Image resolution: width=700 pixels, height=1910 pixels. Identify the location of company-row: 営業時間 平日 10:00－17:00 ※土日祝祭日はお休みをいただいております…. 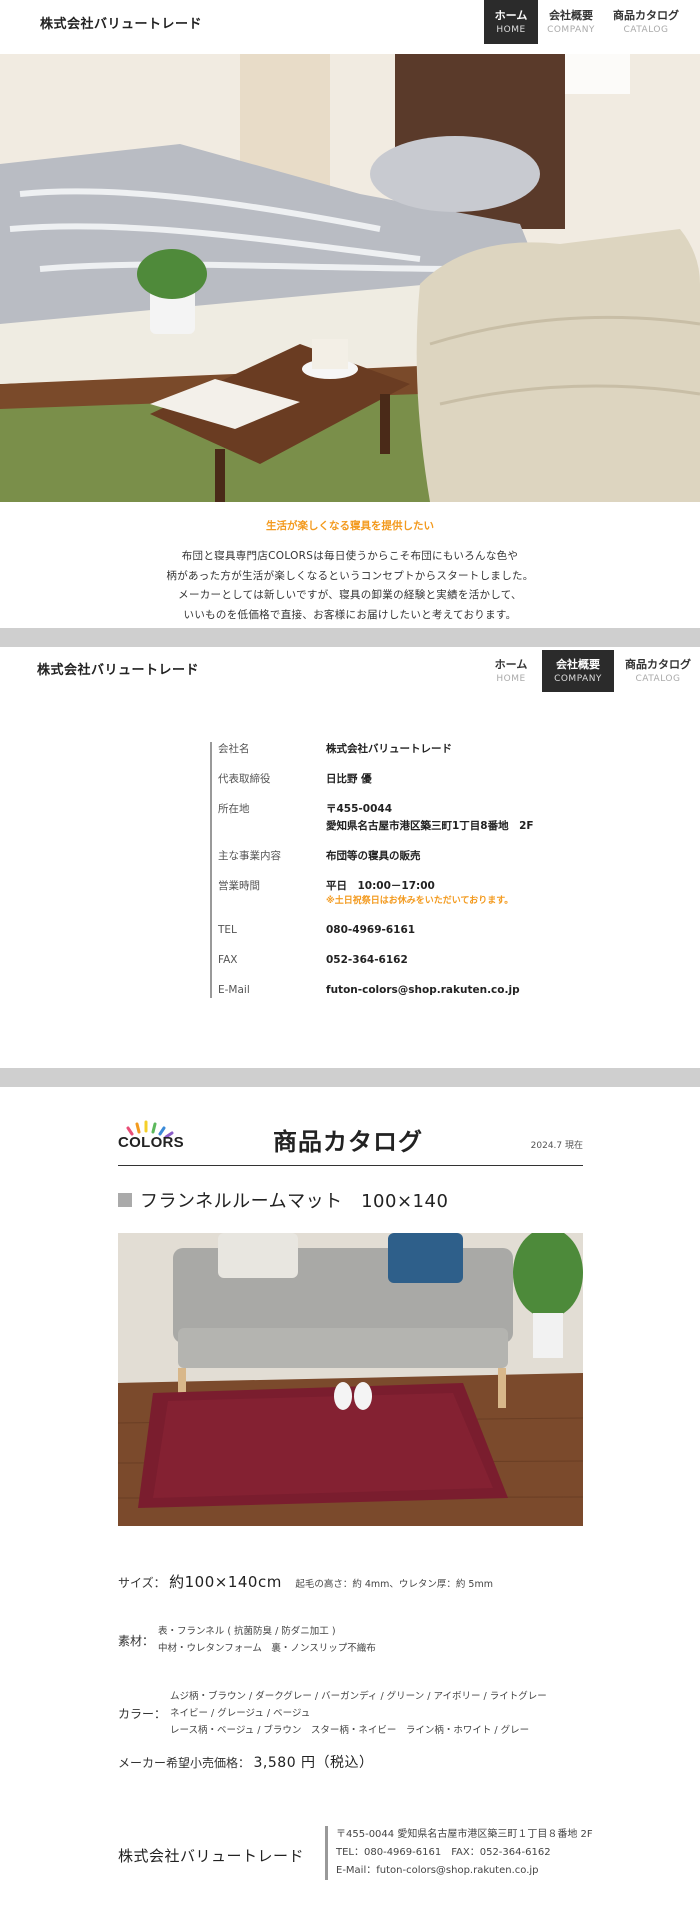
(384, 893).